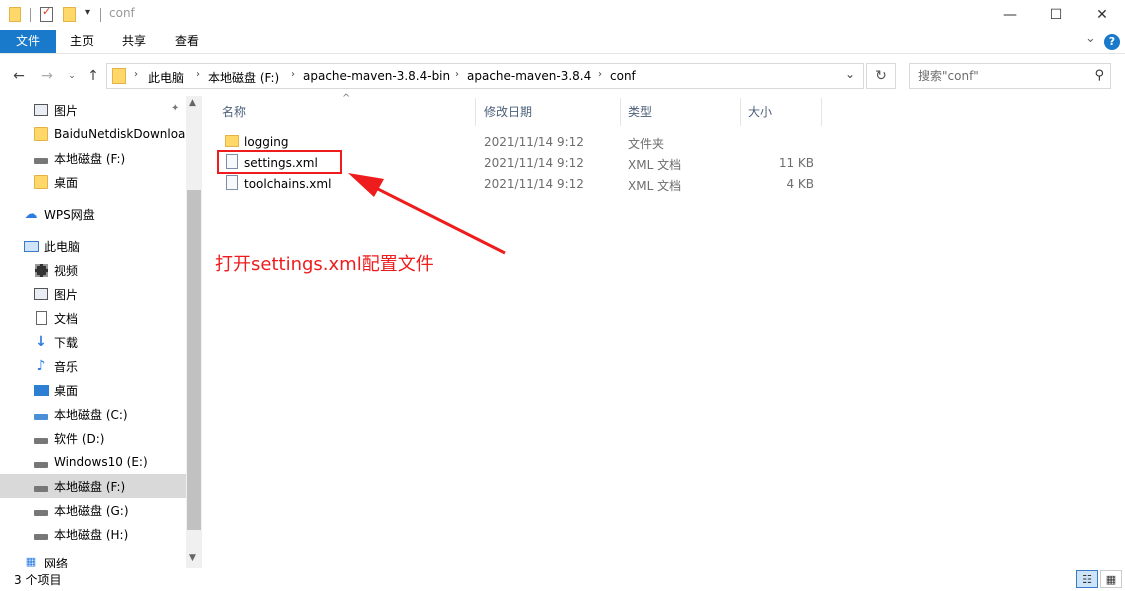  What do you see at coordinates (549, 112) in the screenshot?
I see `column-header-modified: 修改日期` at bounding box center [549, 112].